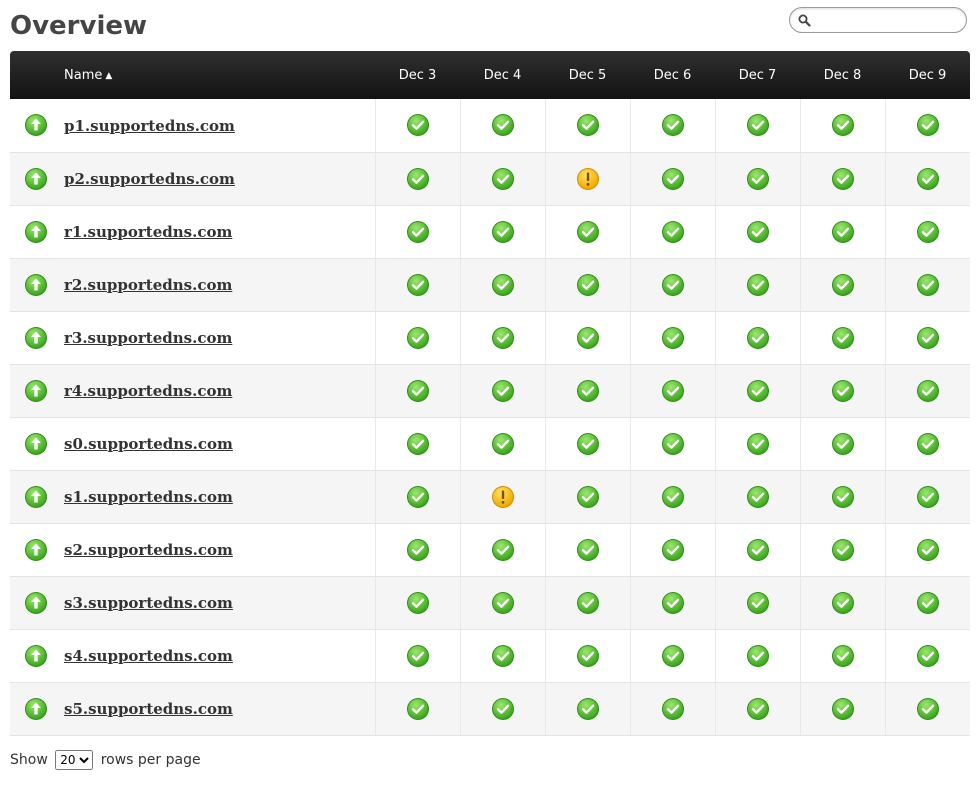  Describe the element at coordinates (149, 179) in the screenshot. I see `host-link: p2.supportedns.com` at that location.